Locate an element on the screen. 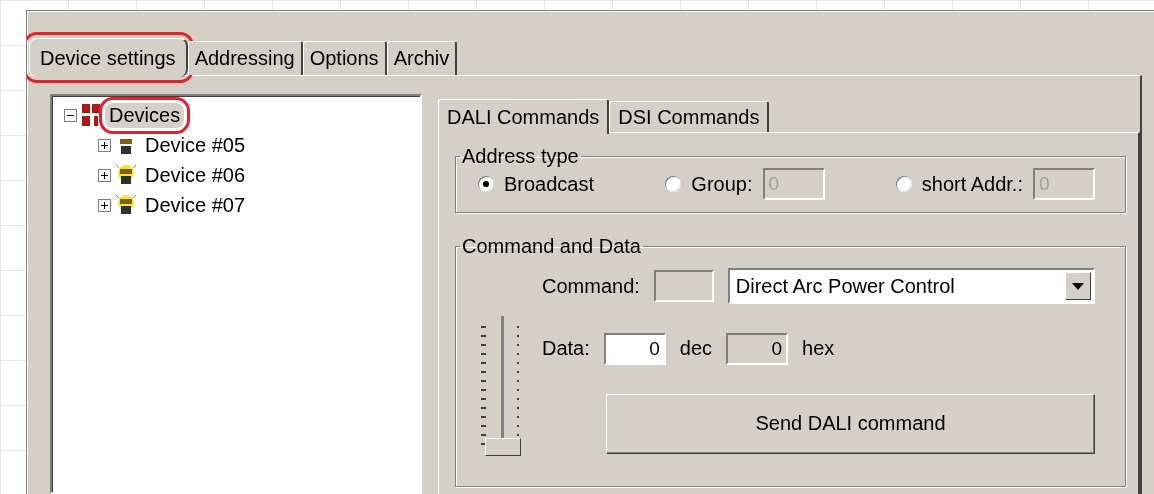 Image resolution: width=1154 pixels, height=494 pixels. tab: DALI Commands is located at coordinates (524, 116).